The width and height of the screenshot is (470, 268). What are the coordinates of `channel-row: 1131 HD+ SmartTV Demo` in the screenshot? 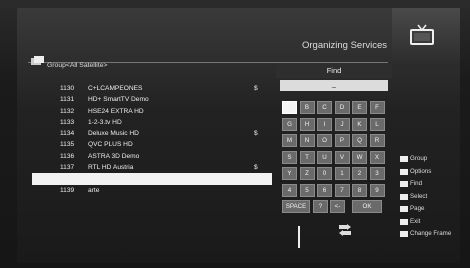 It's located at (152, 99).